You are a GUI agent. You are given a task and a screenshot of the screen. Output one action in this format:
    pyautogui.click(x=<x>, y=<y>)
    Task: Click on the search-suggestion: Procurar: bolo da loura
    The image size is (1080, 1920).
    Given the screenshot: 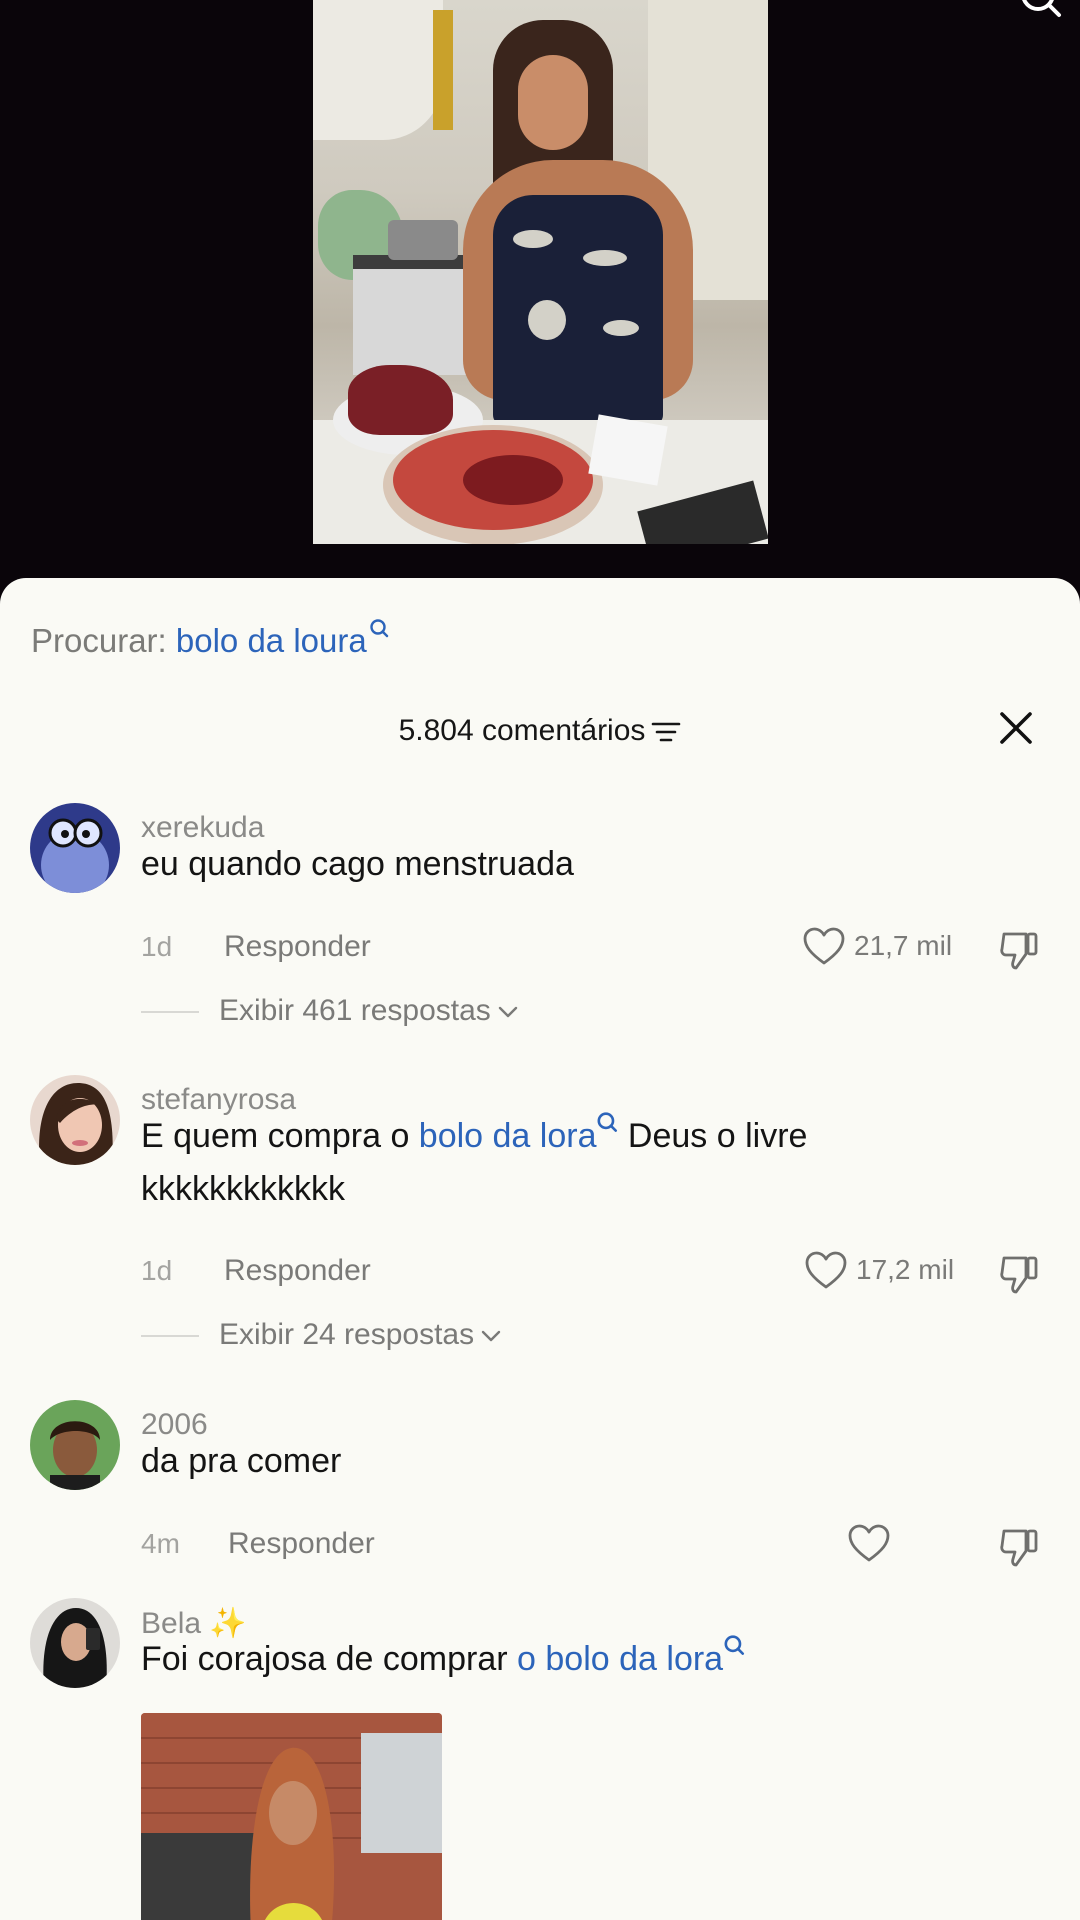 What is the action you would take?
    pyautogui.click(x=210, y=639)
    